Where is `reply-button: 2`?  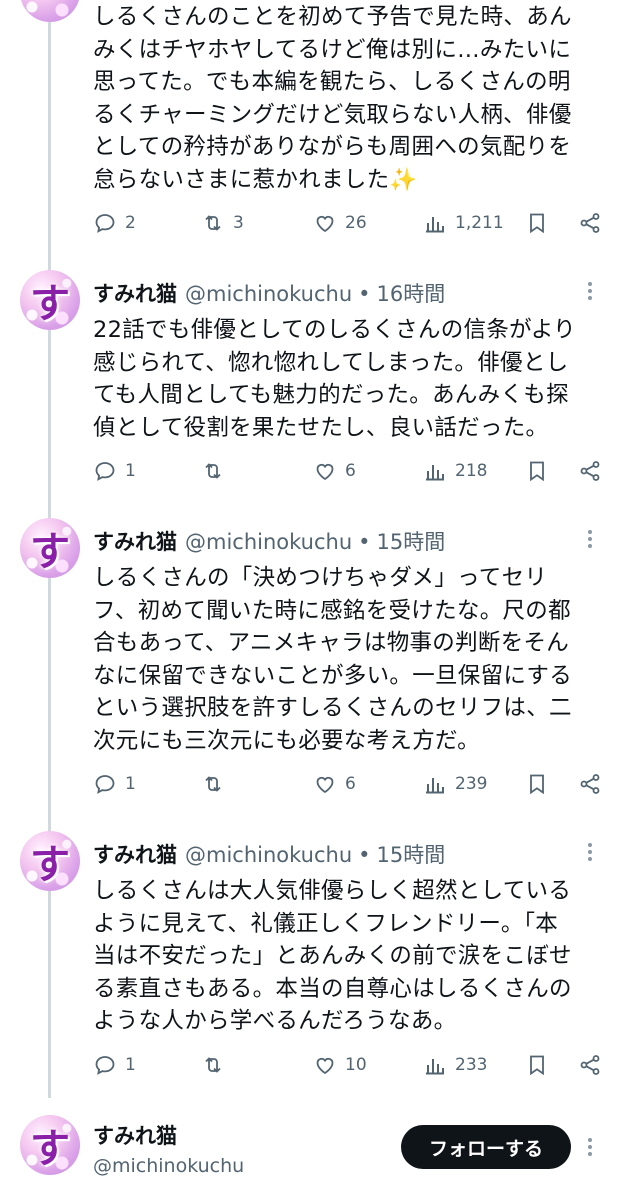 reply-button: 2 is located at coordinates (114, 223).